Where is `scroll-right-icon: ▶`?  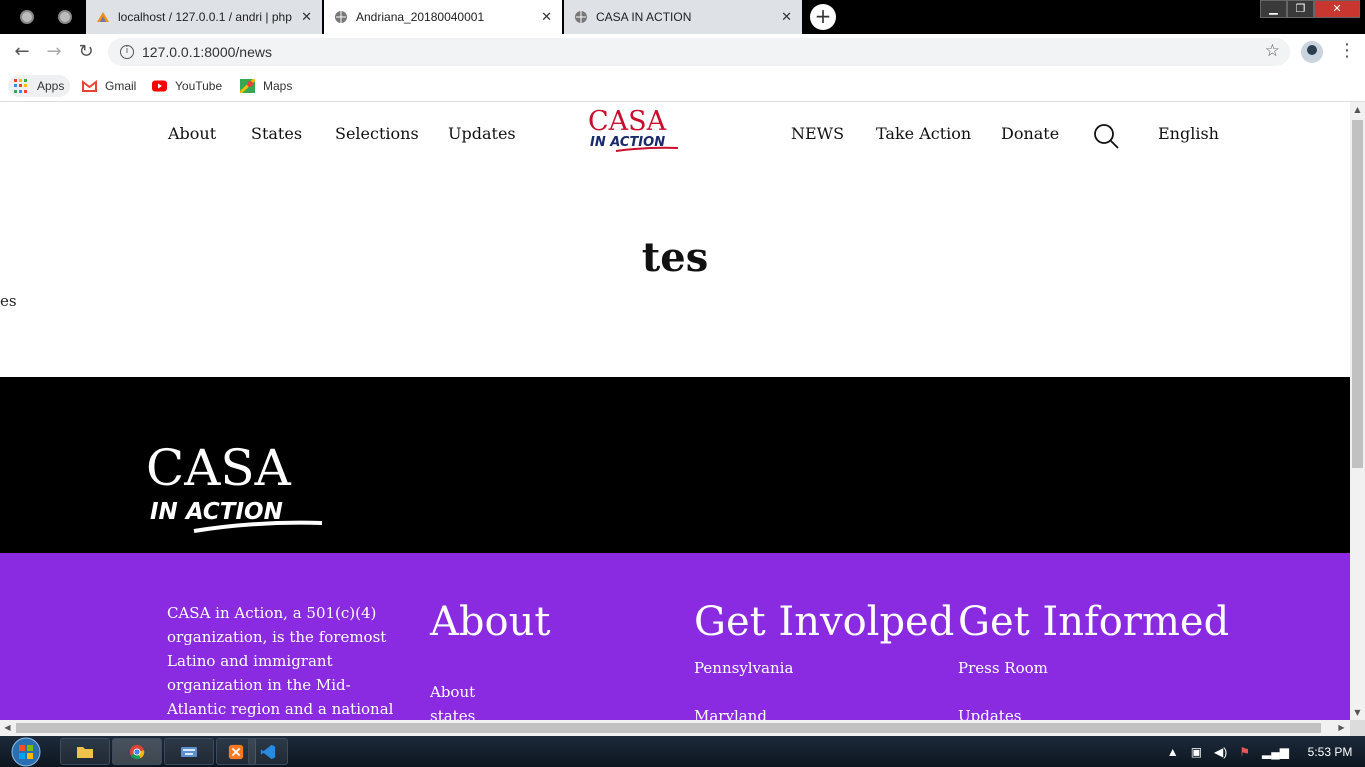
scroll-right-icon: ▶ is located at coordinates (1341, 728).